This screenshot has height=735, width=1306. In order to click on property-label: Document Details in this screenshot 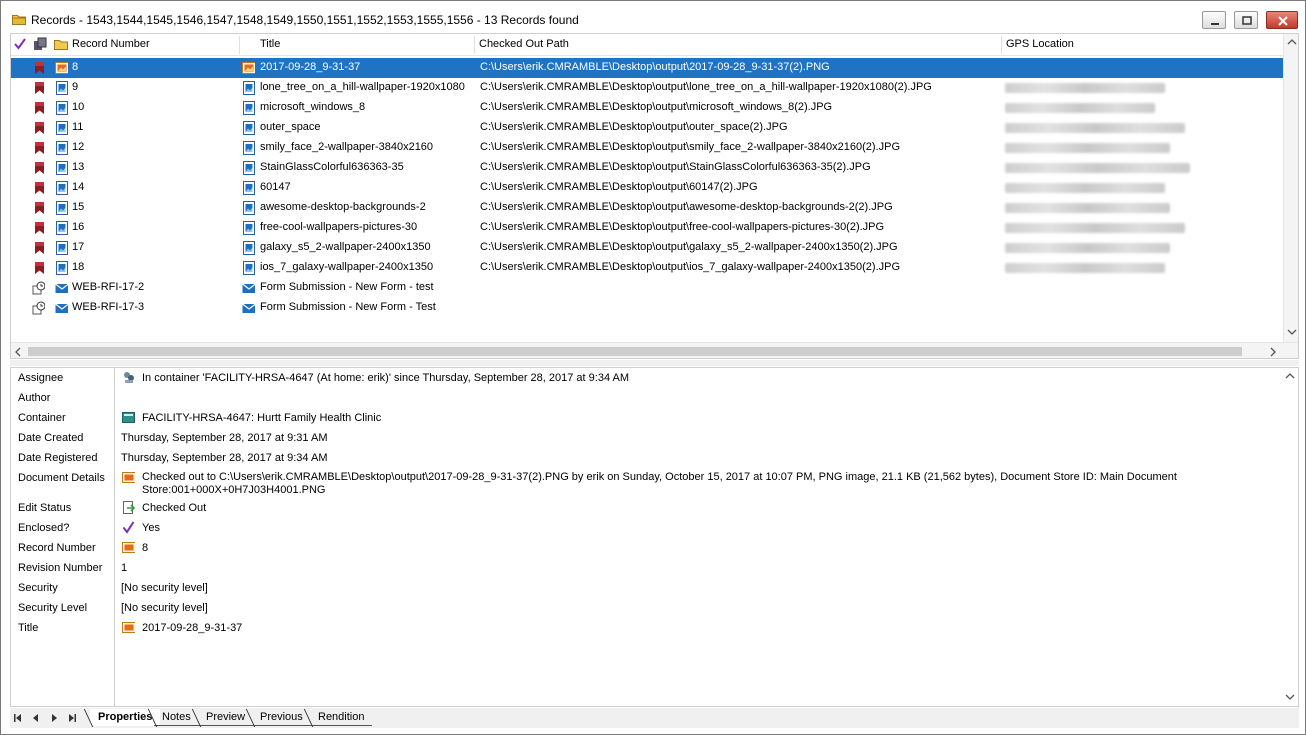, I will do `click(61, 478)`.